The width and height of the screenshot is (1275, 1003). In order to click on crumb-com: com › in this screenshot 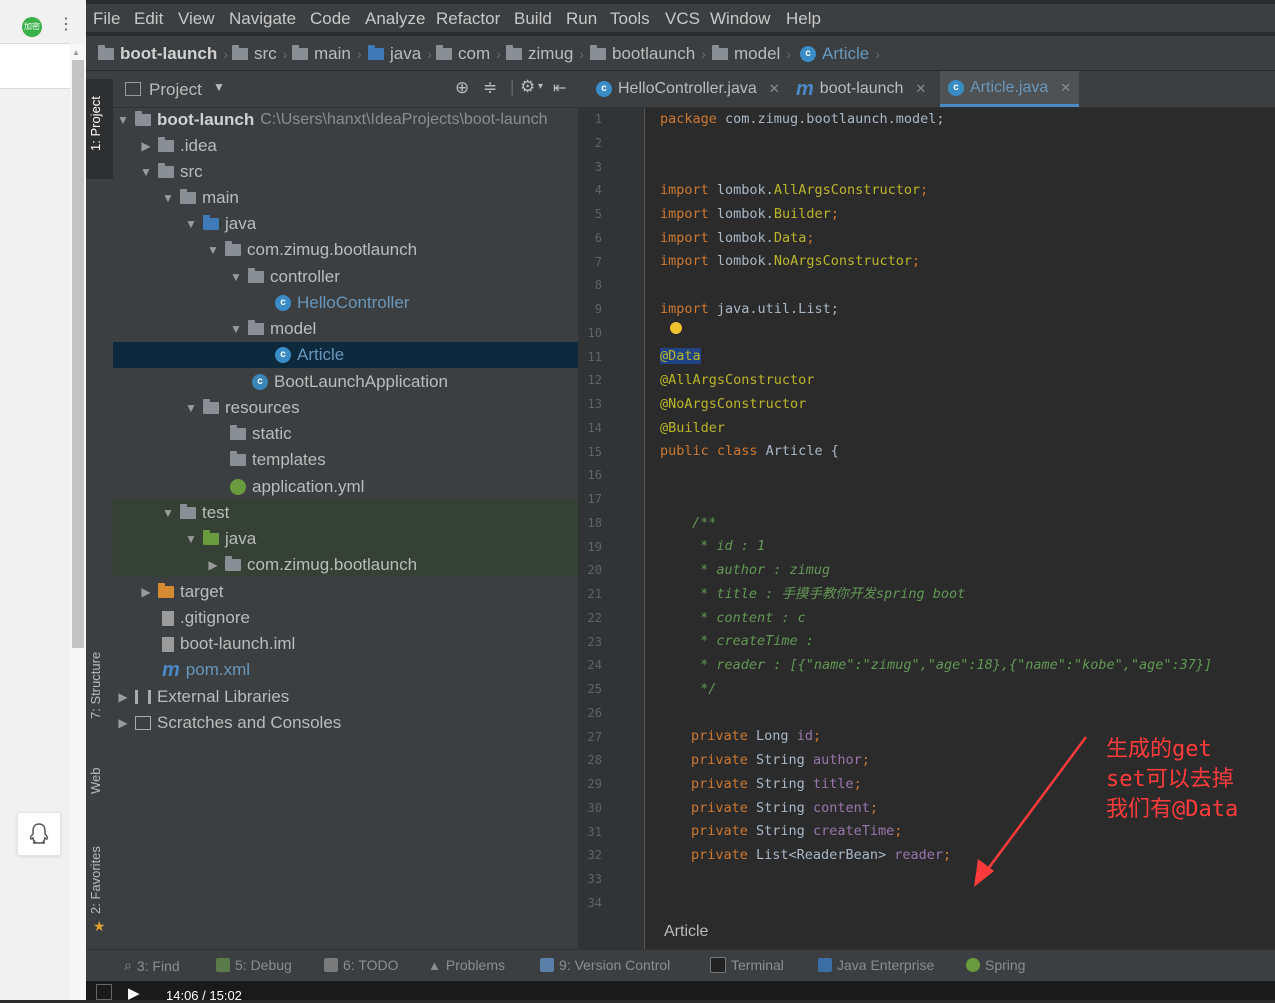, I will do `click(468, 54)`.